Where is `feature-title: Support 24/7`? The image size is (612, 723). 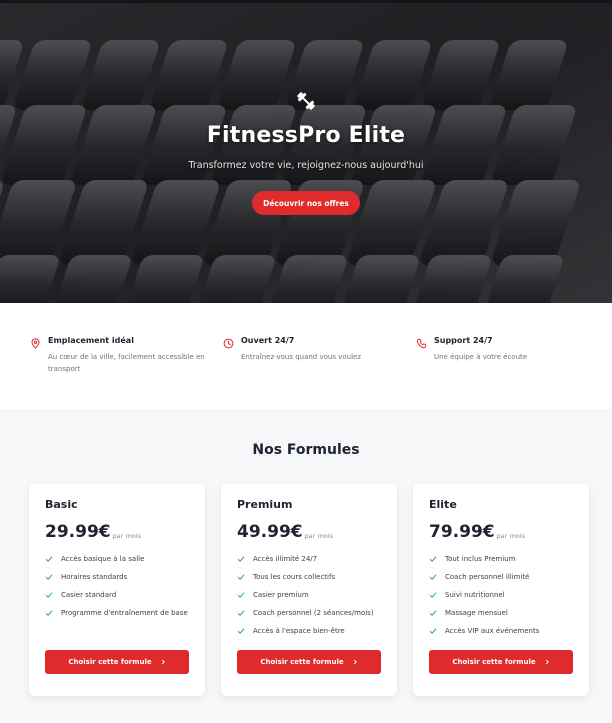 feature-title: Support 24/7 is located at coordinates (463, 340).